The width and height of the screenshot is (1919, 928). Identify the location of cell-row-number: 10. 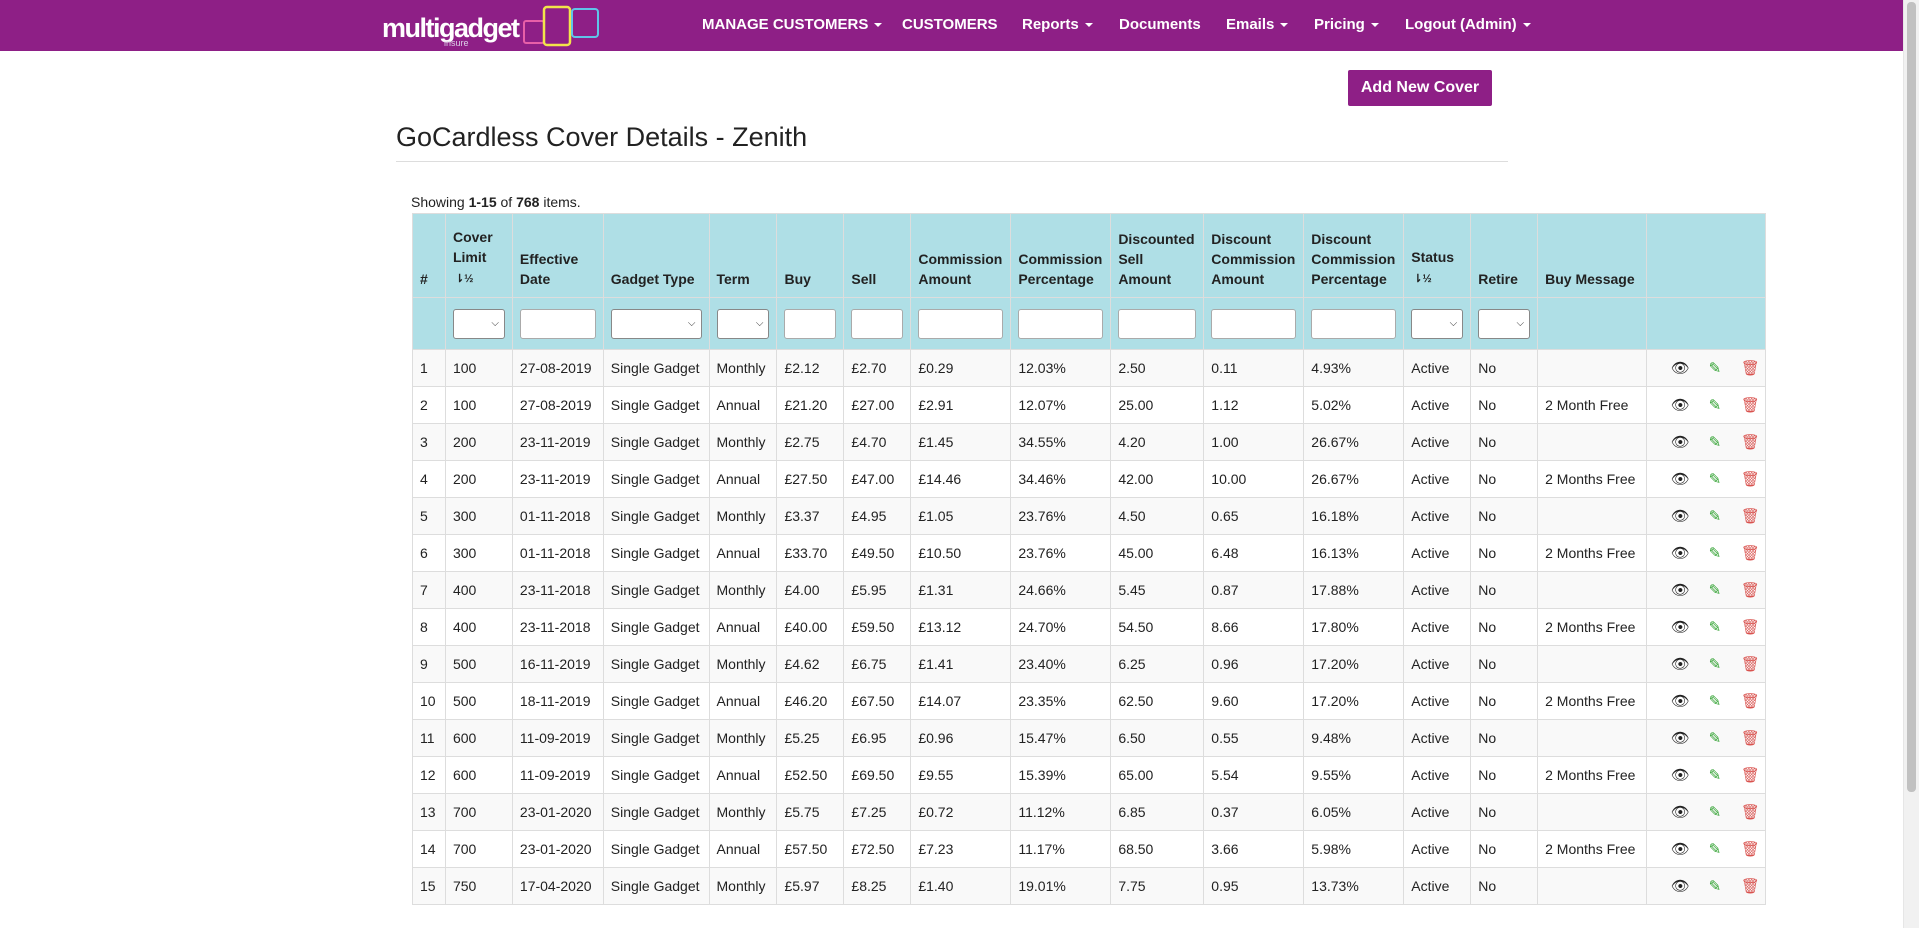
(429, 701).